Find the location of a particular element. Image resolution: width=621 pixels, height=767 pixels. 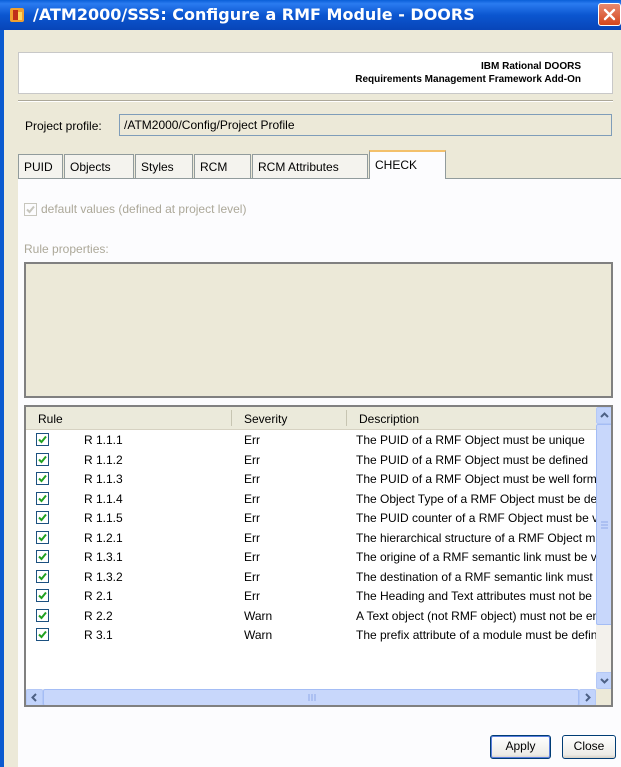

horizontal-scrollbar is located at coordinates (311, 697).